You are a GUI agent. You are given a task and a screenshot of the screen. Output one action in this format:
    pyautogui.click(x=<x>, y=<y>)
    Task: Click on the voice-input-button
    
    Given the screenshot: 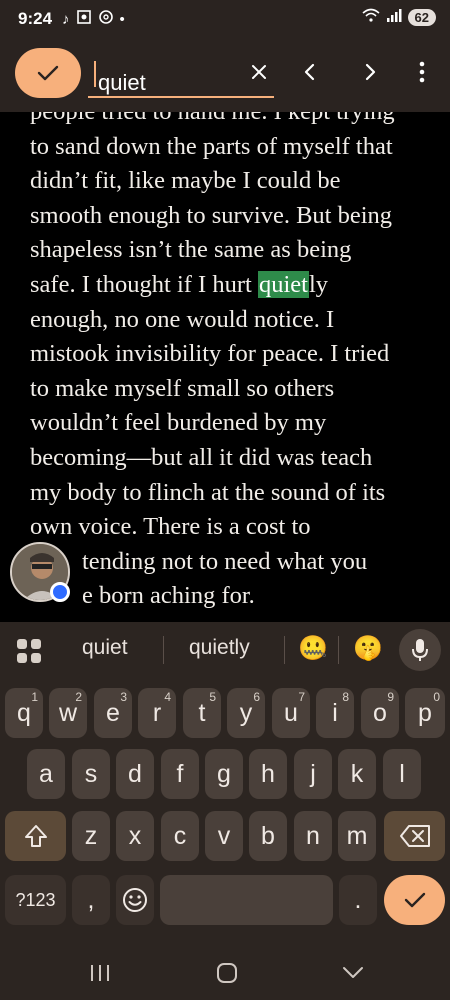 What is the action you would take?
    pyautogui.click(x=420, y=650)
    